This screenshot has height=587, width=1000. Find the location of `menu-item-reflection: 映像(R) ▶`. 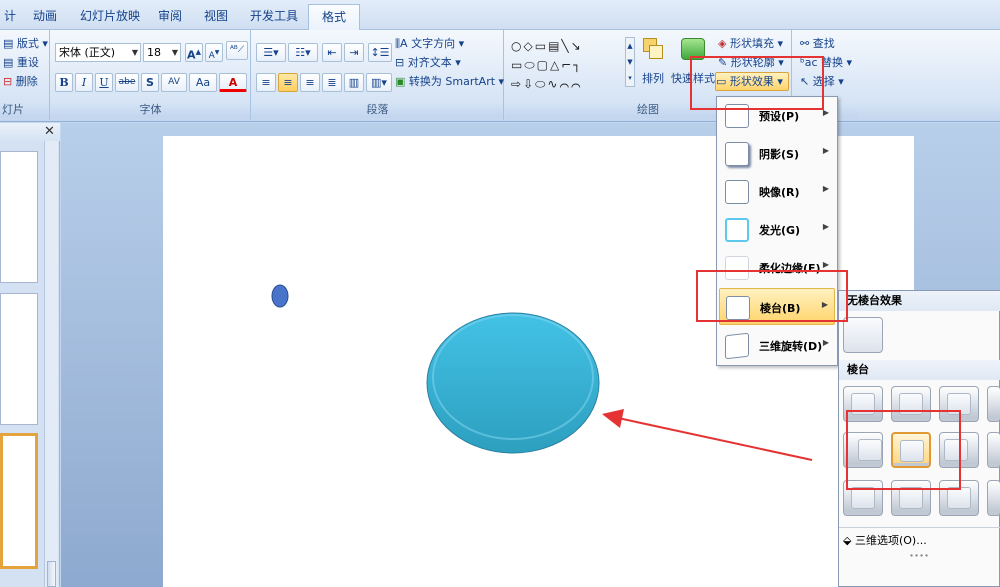

menu-item-reflection: 映像(R) ▶ is located at coordinates (777, 191).